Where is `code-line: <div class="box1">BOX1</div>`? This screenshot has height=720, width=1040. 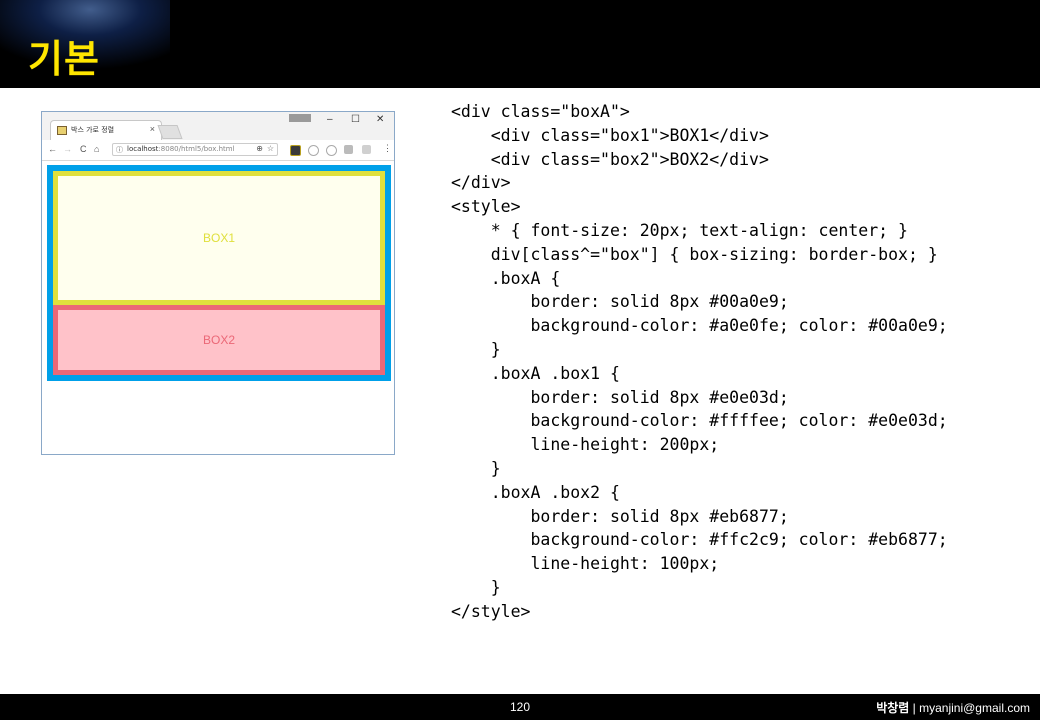 code-line: <div class="box1">BOX1</div> is located at coordinates (610, 135).